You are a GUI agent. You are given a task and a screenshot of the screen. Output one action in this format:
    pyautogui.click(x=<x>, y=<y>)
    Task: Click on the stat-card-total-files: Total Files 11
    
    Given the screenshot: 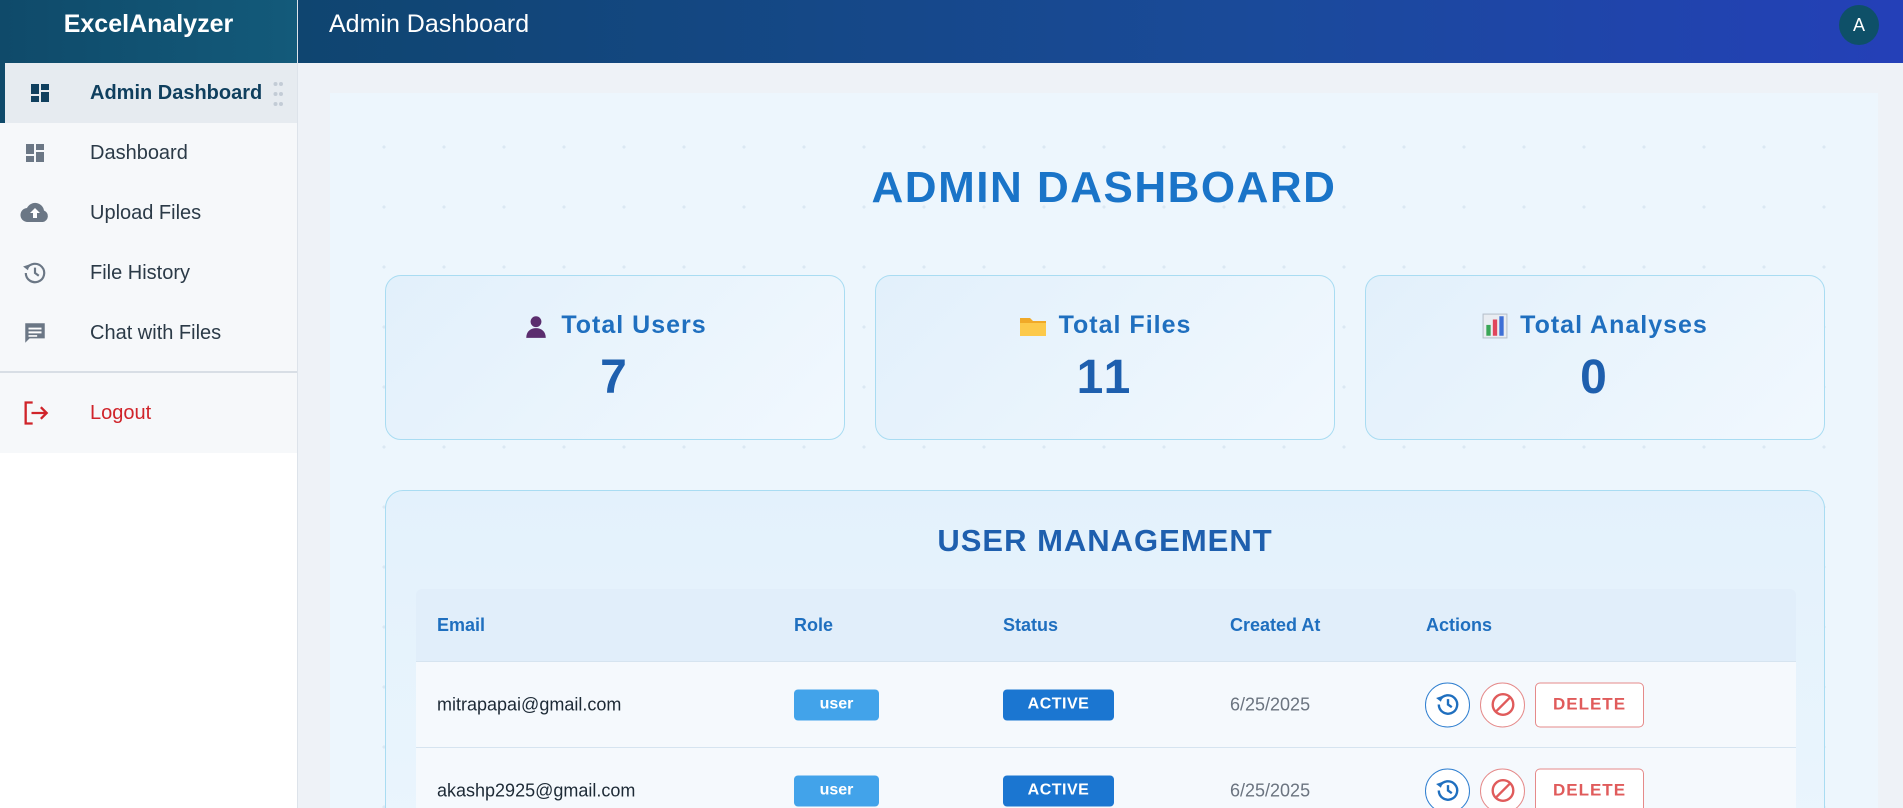 What is the action you would take?
    pyautogui.click(x=1105, y=357)
    